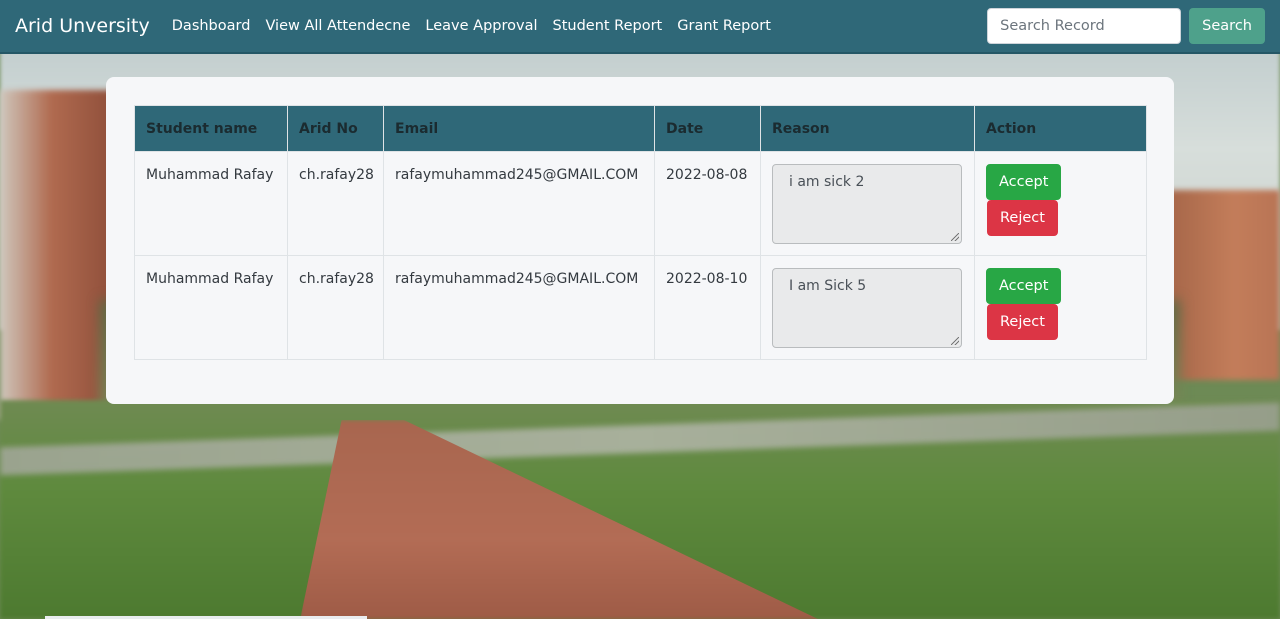  What do you see at coordinates (827, 182) in the screenshot?
I see `reason-text: i am sick 2` at bounding box center [827, 182].